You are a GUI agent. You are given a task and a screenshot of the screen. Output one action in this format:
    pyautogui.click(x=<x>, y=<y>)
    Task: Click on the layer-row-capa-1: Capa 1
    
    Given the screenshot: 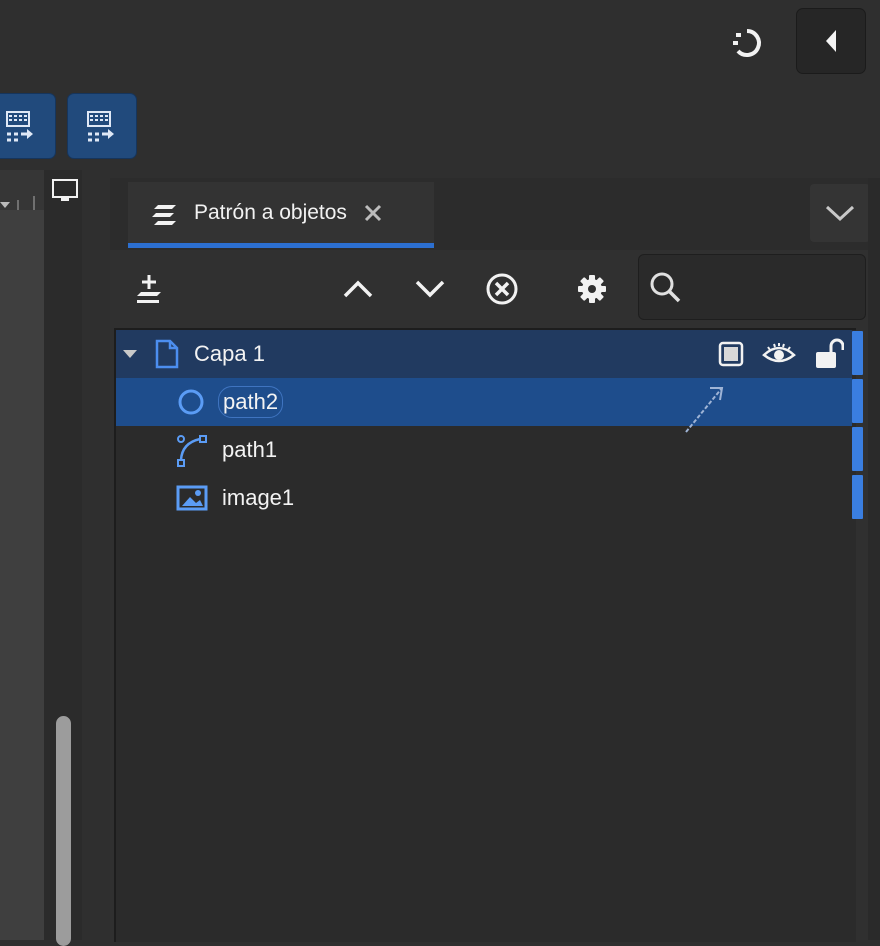 What is the action you would take?
    pyautogui.click(x=484, y=354)
    